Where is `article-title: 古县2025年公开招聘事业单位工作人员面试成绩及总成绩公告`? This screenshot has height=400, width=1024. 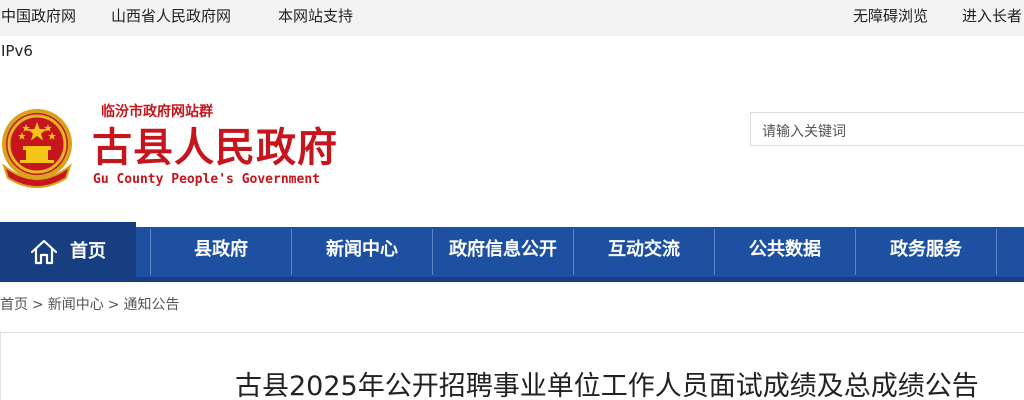
article-title: 古县2025年公开招聘事业单位工作人员面试成绩及总成绩公告 is located at coordinates (607, 385).